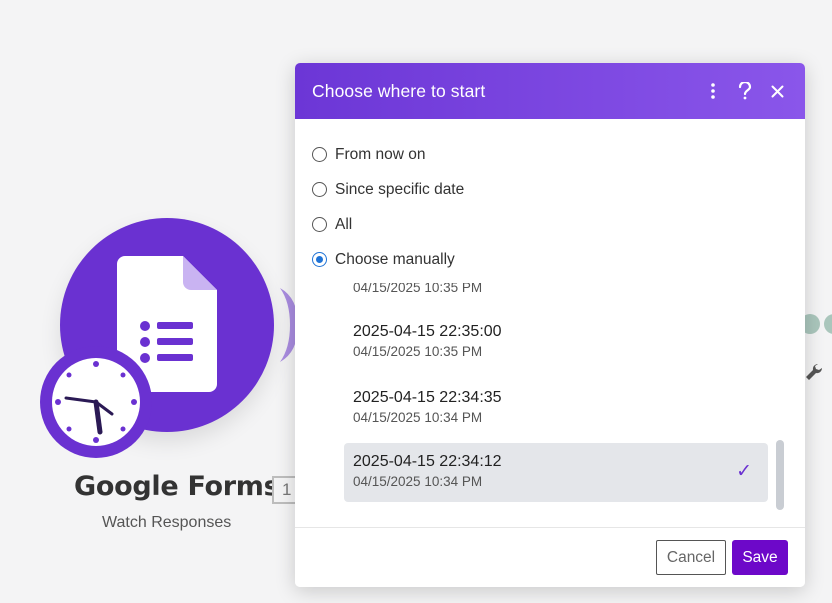 The width and height of the screenshot is (832, 603). What do you see at coordinates (427, 397) in the screenshot?
I see `record-title: 2025-04-15 22:34:35` at bounding box center [427, 397].